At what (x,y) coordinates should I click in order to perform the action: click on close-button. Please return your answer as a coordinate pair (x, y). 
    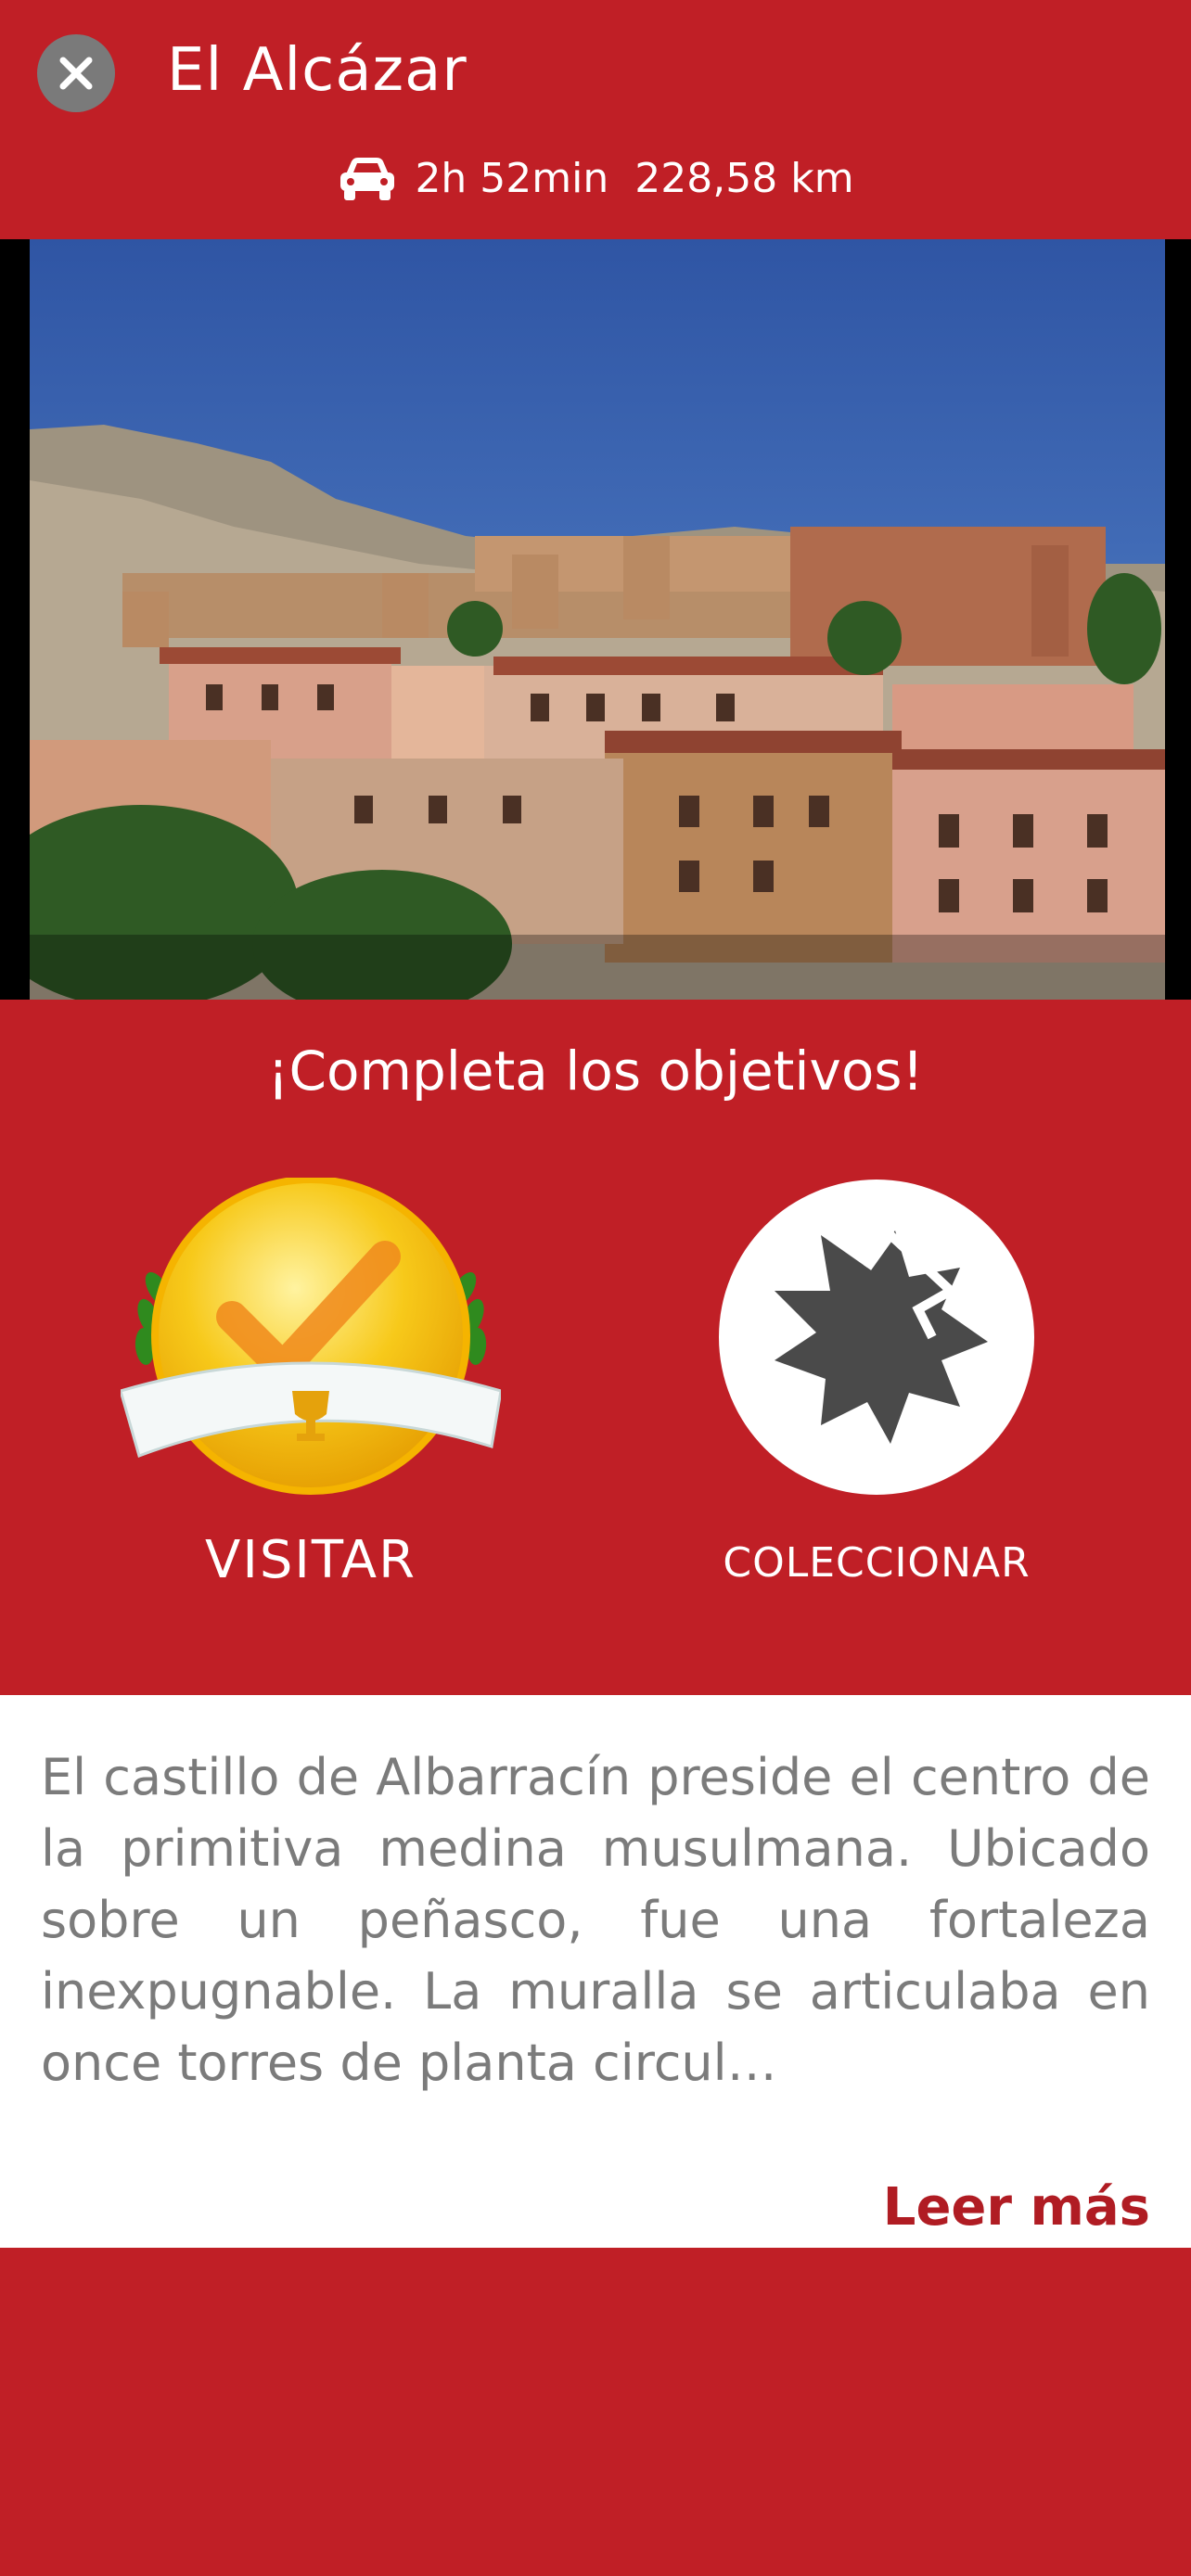
    Looking at the image, I should click on (76, 73).